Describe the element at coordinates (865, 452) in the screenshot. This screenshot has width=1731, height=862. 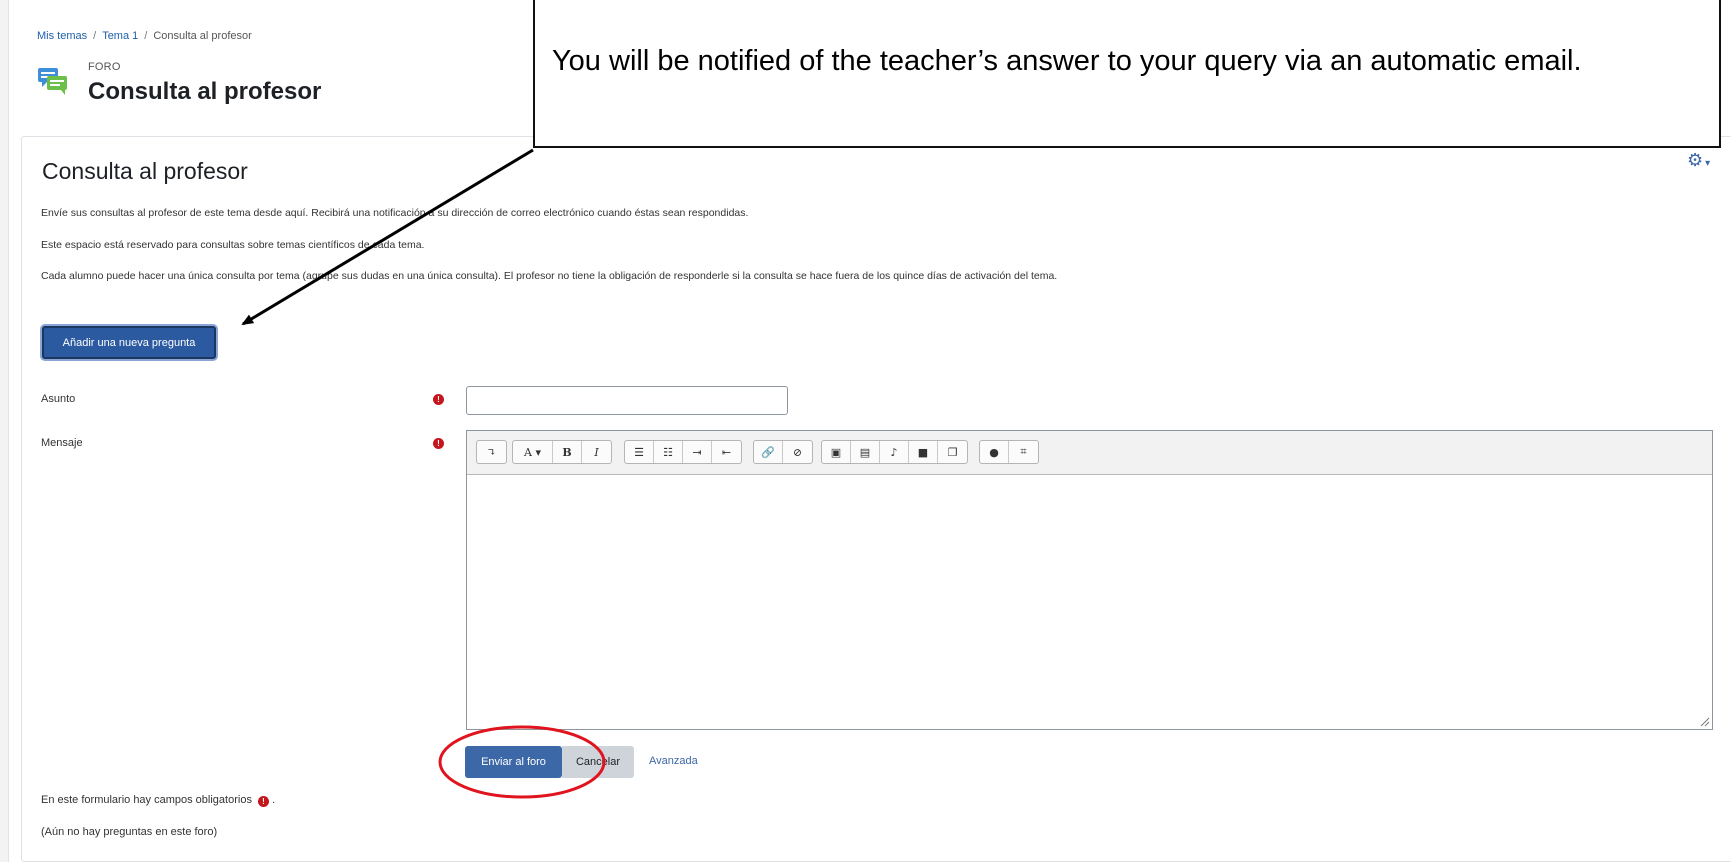
I see `media-icon: ▤` at that location.